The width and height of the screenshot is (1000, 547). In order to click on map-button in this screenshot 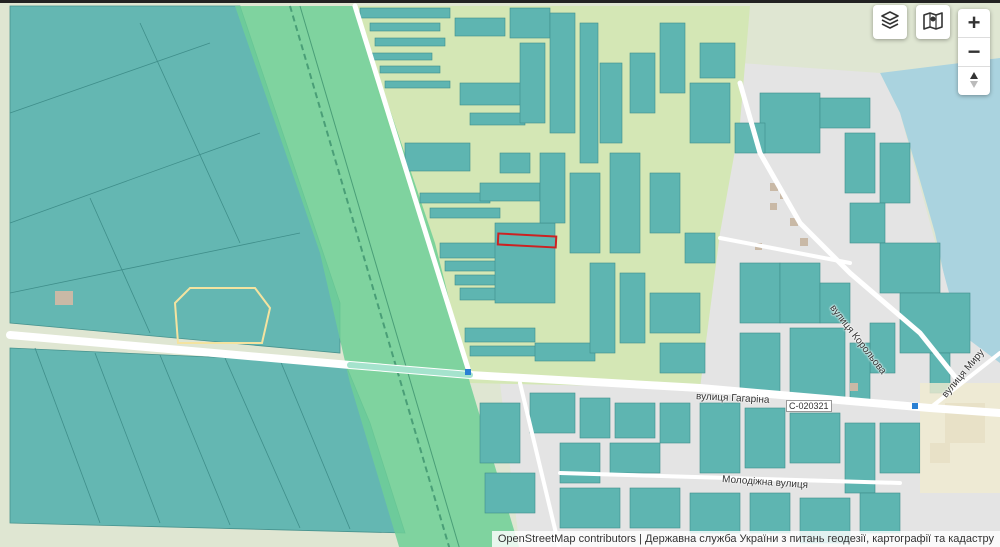, I will do `click(933, 22)`.